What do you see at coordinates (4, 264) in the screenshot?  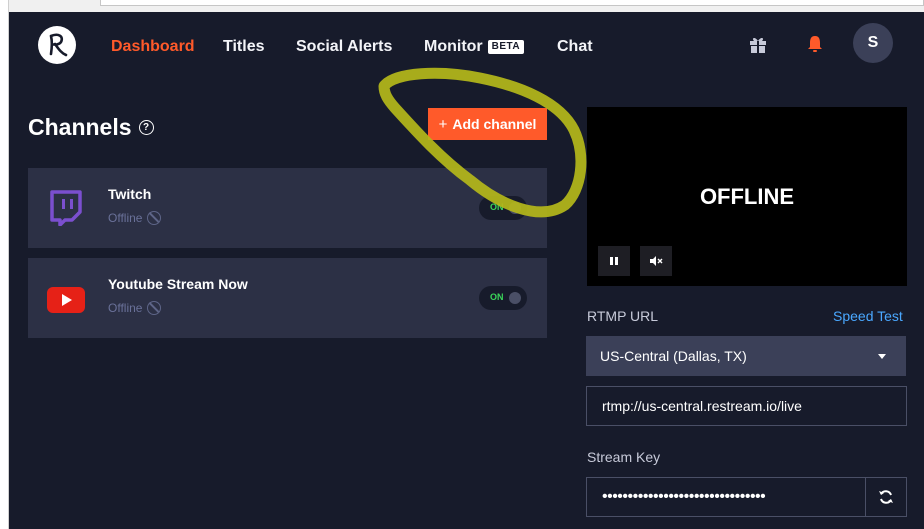 I see `window-edge` at bounding box center [4, 264].